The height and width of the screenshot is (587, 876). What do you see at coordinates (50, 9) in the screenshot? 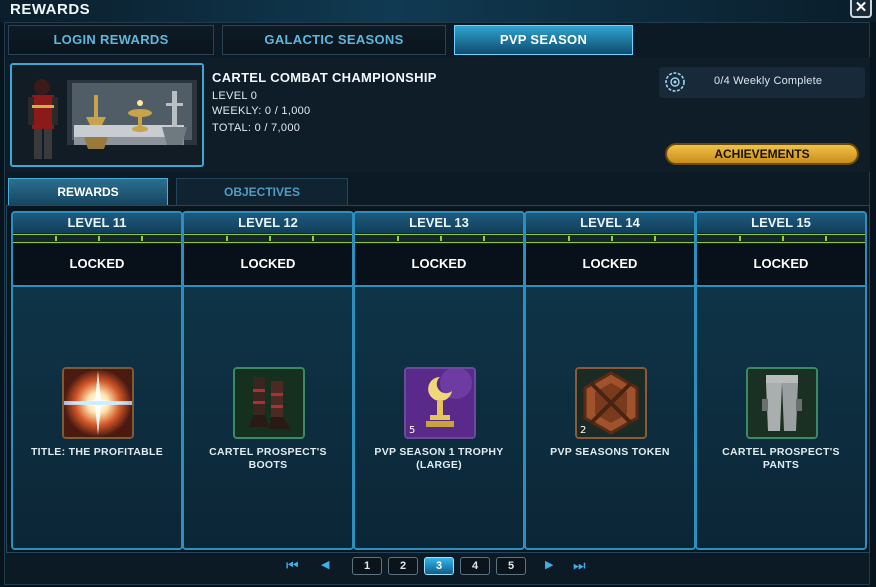
I see `window-title: REWARDS` at bounding box center [50, 9].